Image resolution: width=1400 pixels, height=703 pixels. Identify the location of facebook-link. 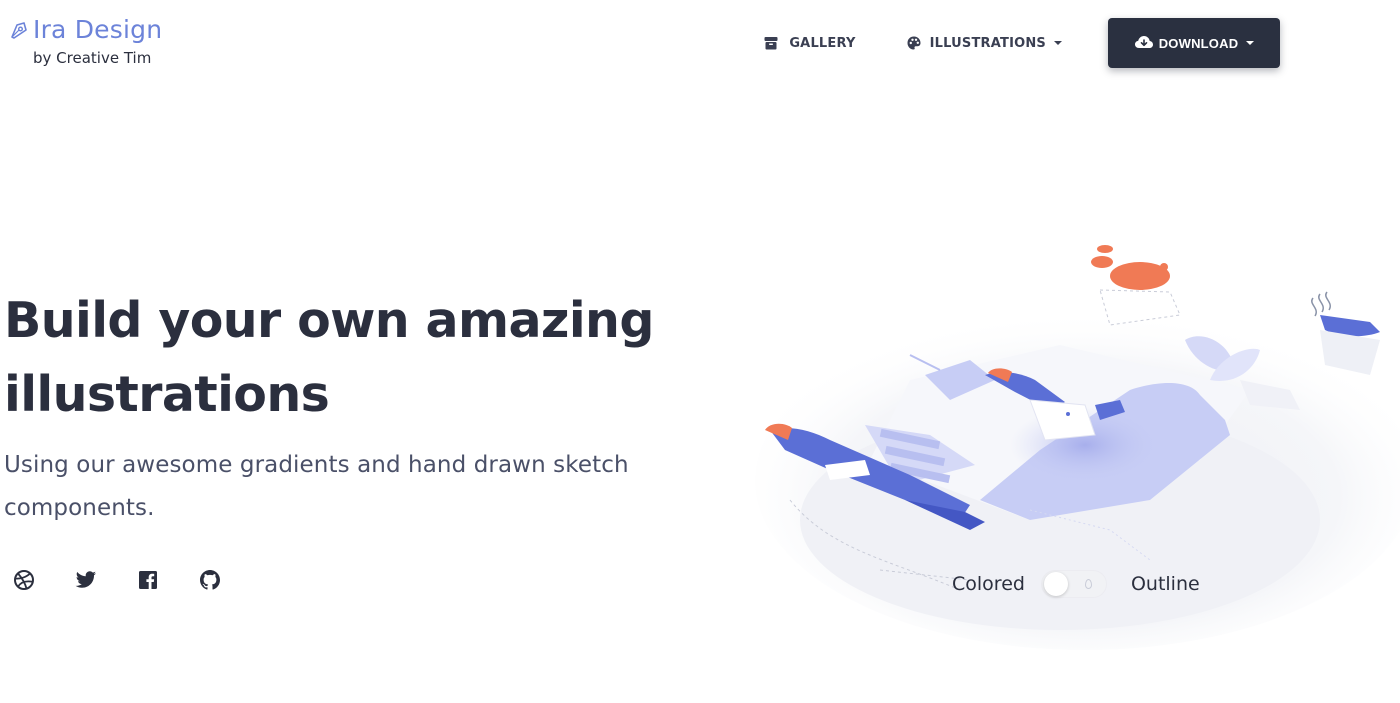
(148, 580).